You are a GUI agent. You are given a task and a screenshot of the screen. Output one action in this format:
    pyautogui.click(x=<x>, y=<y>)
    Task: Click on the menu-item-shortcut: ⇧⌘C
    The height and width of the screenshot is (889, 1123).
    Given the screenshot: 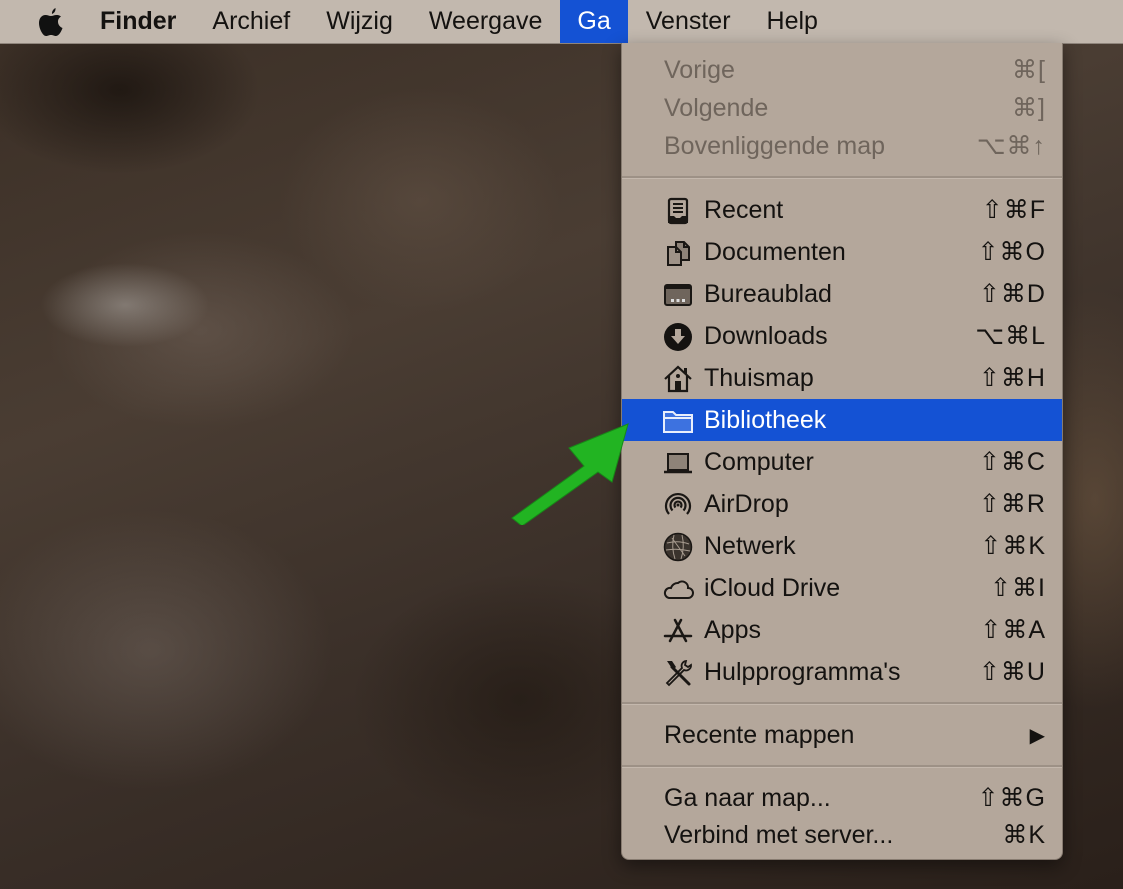 What is the action you would take?
    pyautogui.click(x=1012, y=462)
    